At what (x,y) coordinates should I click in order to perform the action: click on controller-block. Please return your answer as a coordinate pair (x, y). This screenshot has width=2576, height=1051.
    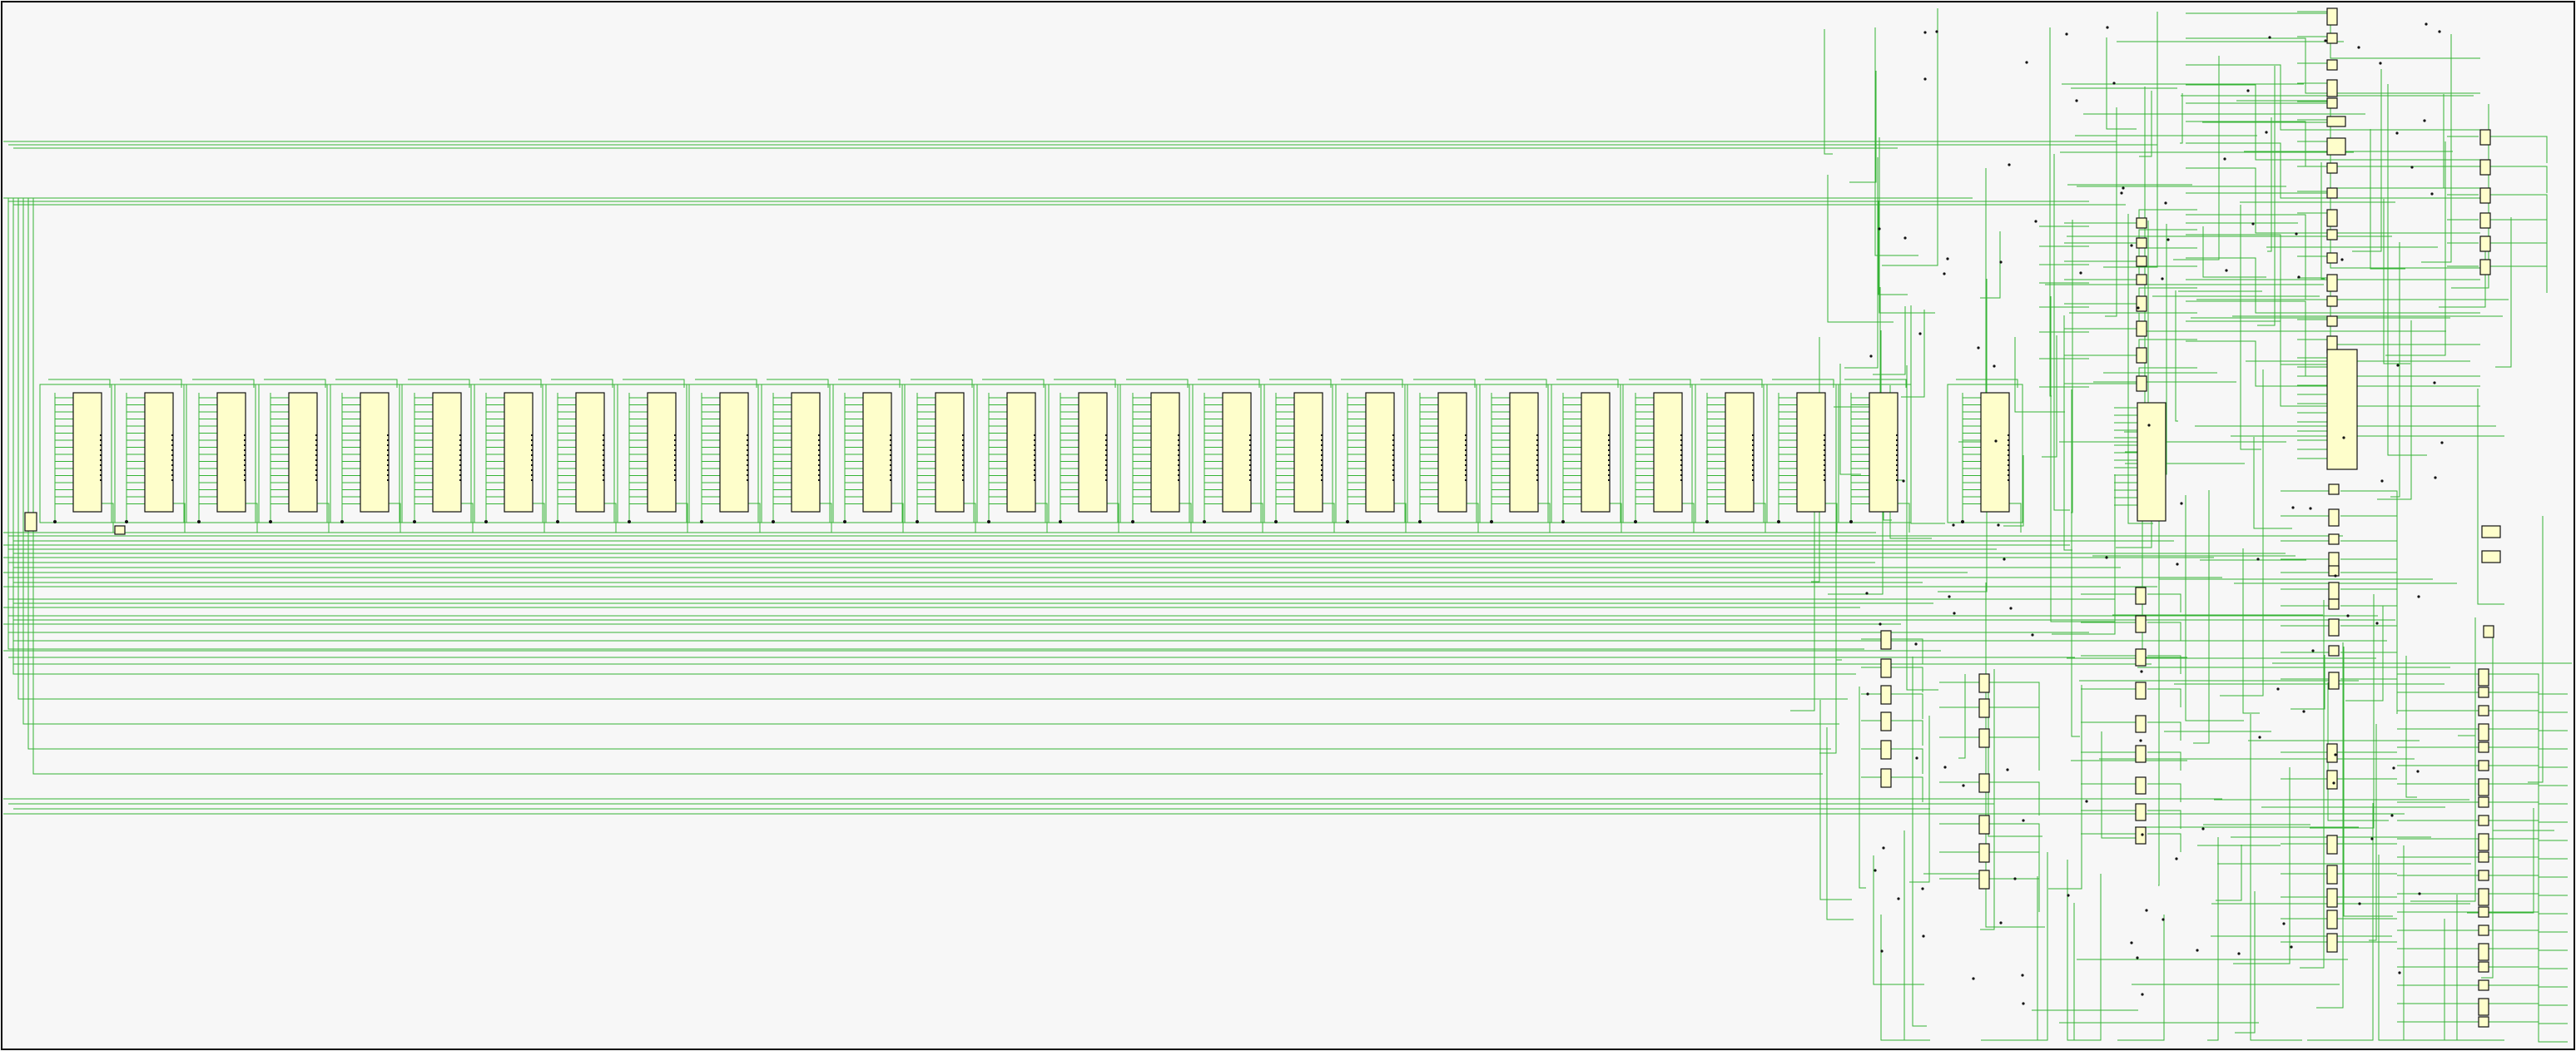
    Looking at the image, I should click on (2152, 462).